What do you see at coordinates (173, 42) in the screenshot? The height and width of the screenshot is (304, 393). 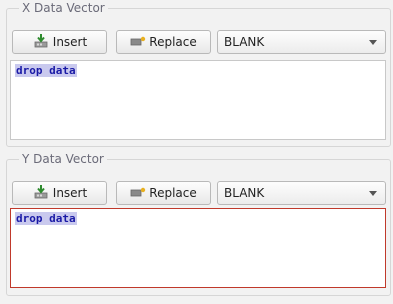 I see `x-replace-label: Replace` at bounding box center [173, 42].